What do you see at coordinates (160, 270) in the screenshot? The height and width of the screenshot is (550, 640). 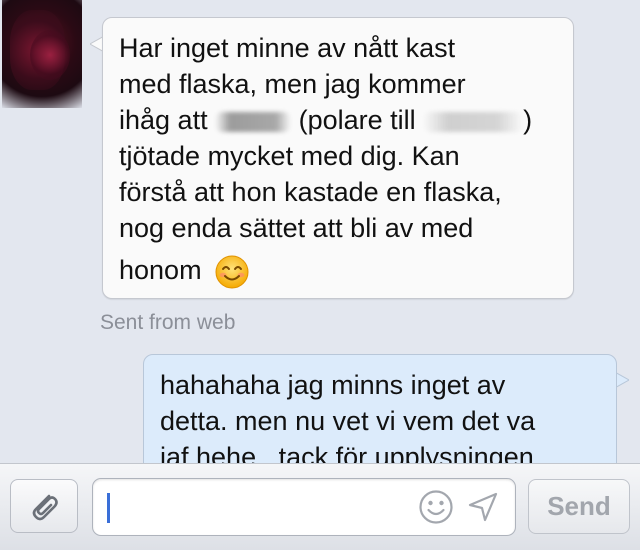 I see `incoming-text-segment: honom` at bounding box center [160, 270].